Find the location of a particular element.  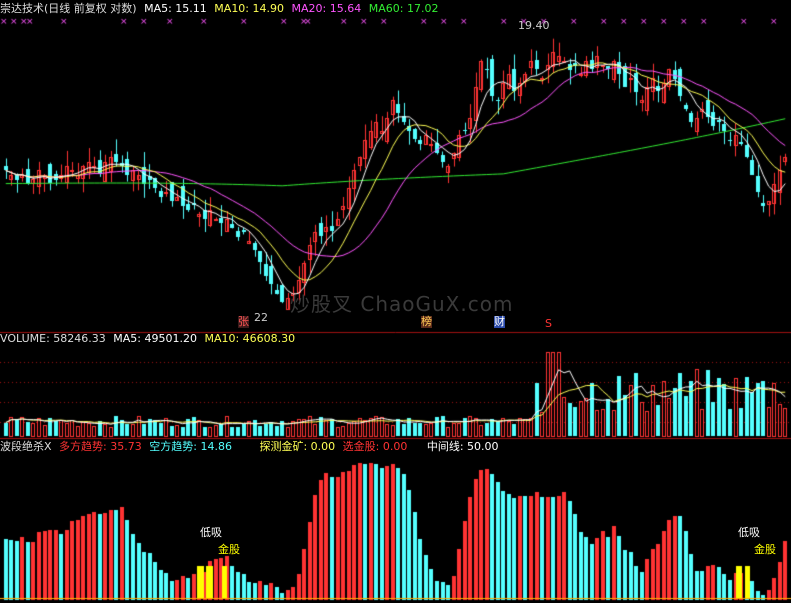

dragon-tiger-marker: 榜 is located at coordinates (426, 322).